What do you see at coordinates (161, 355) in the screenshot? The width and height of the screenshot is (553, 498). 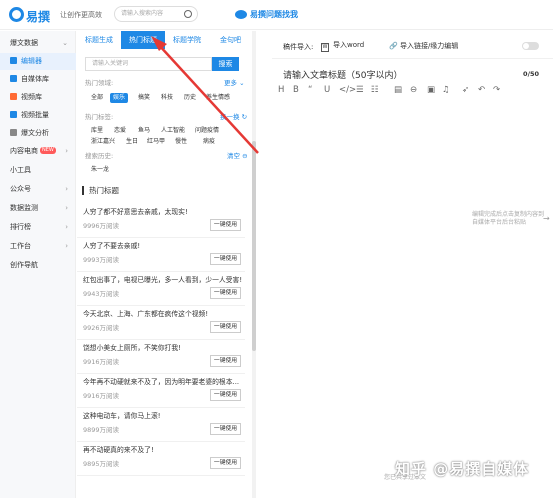 I see `list-item: 饶想小美女上厕所，不笑你打我! 9916万阅读 一键使用` at bounding box center [161, 355].